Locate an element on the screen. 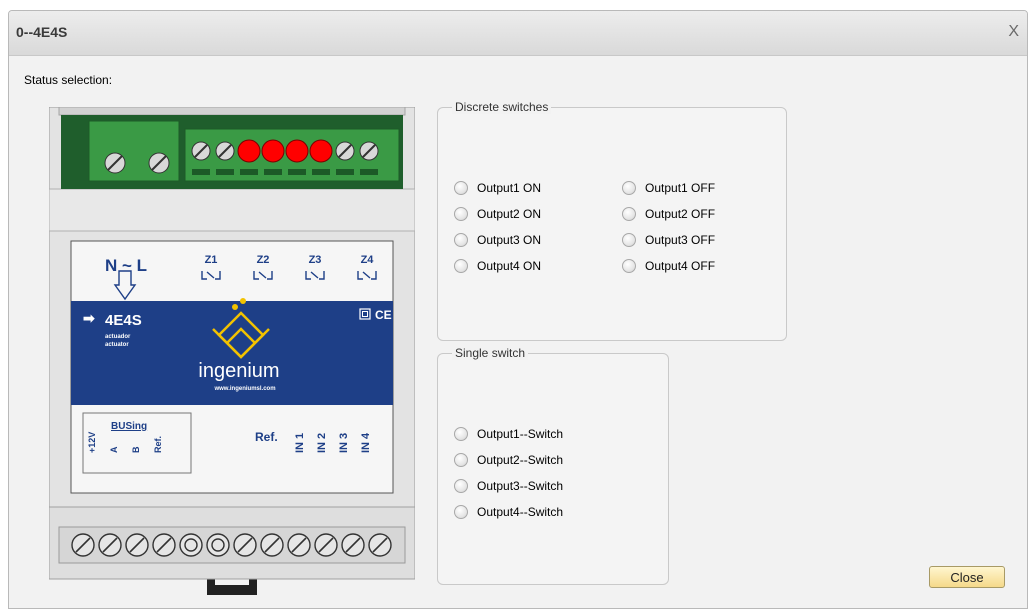 The width and height of the screenshot is (1028, 609). bus-pin-label: B is located at coordinates (136, 449).